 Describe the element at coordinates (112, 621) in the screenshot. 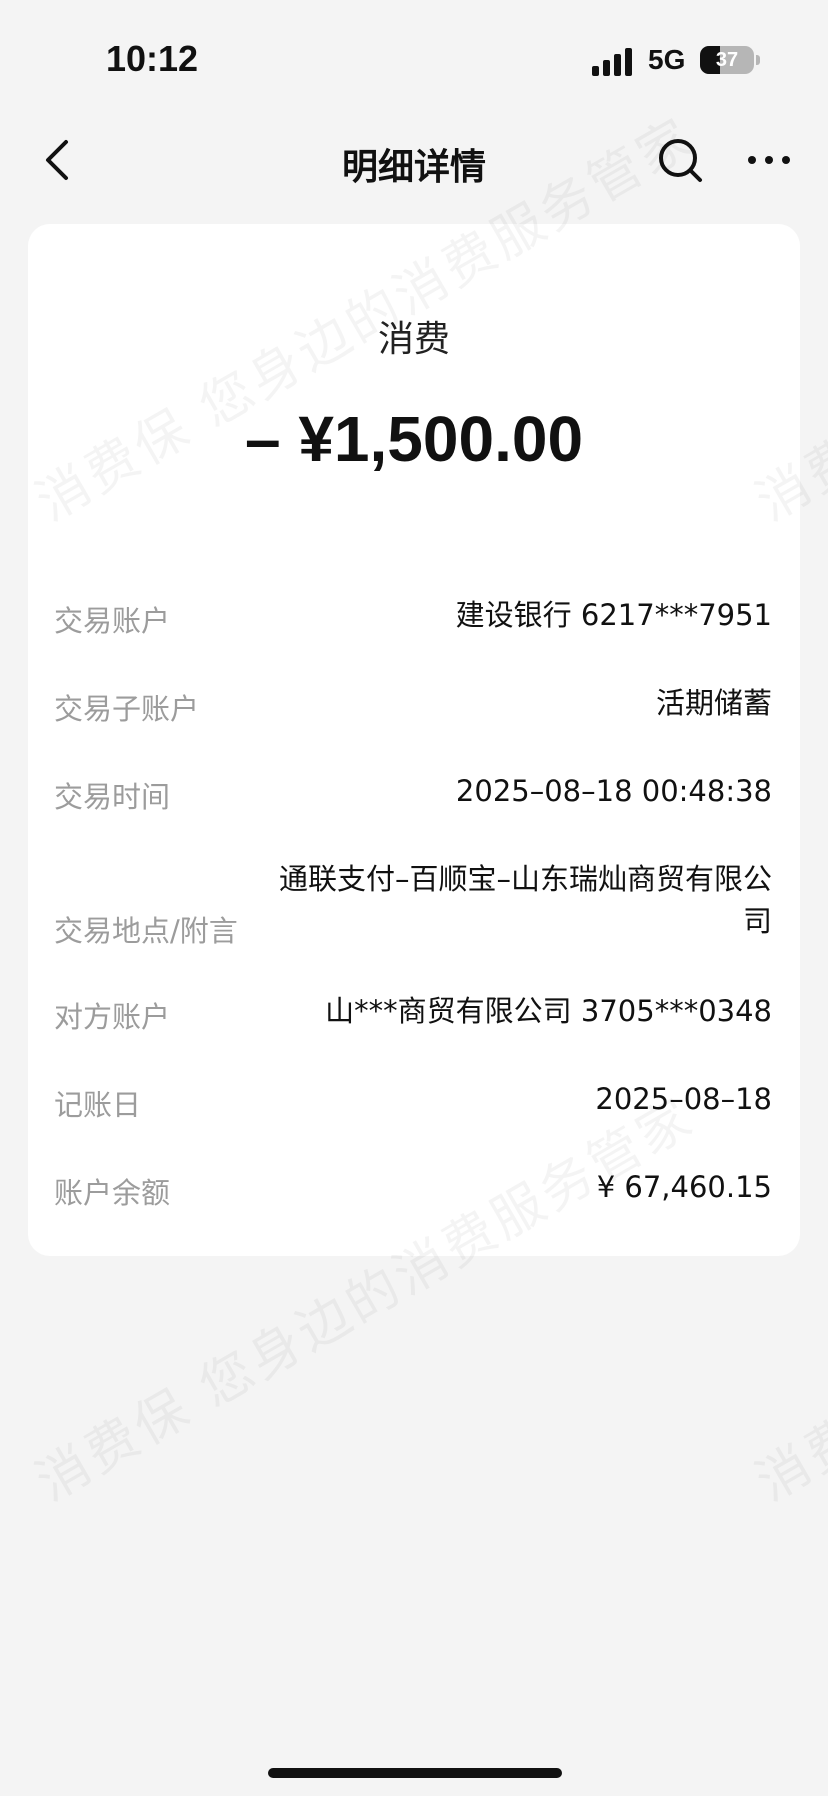

I see `detail-label: 交易账户` at that location.